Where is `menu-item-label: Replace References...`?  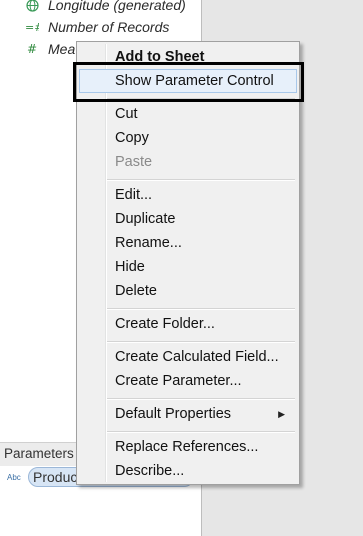
menu-item-label: Replace References... is located at coordinates (187, 447).